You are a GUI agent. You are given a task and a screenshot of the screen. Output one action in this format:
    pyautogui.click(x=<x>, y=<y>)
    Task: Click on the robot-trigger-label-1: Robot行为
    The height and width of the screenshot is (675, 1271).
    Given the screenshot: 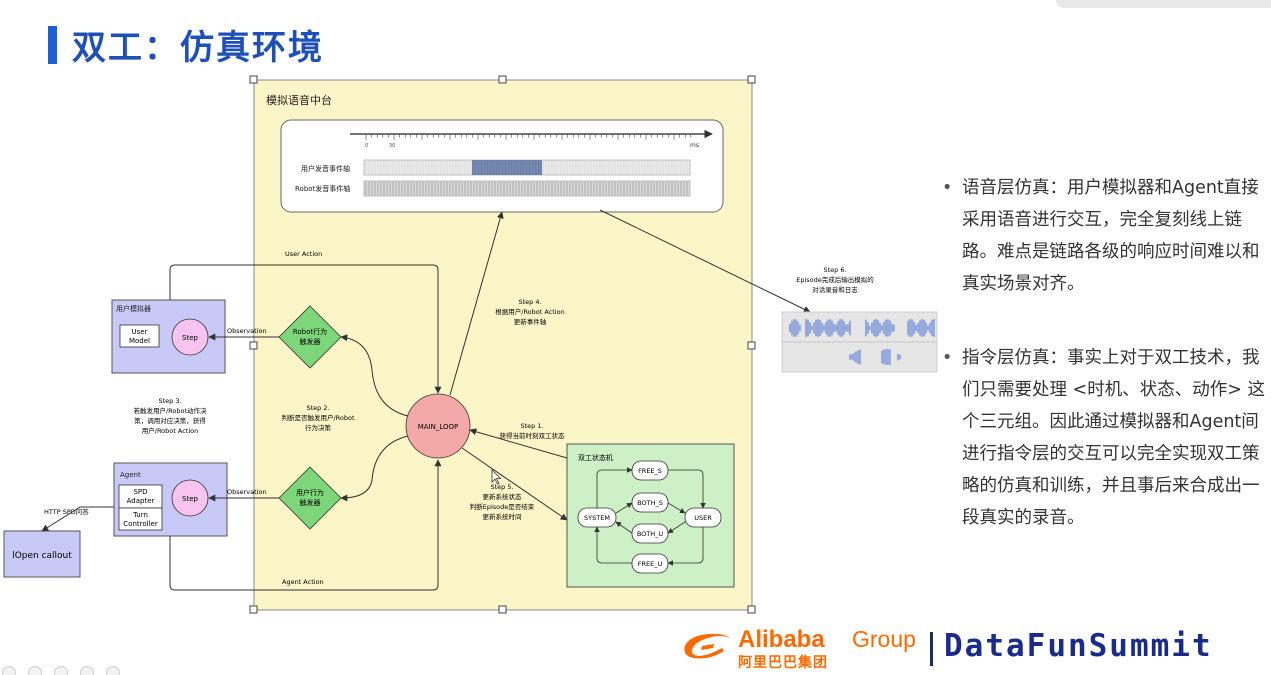 What is the action you would take?
    pyautogui.click(x=310, y=331)
    